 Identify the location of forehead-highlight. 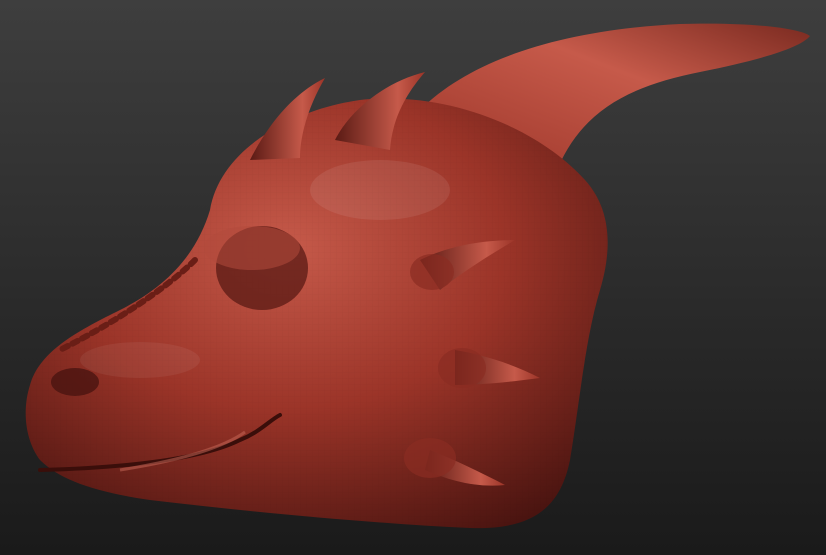
(380, 190).